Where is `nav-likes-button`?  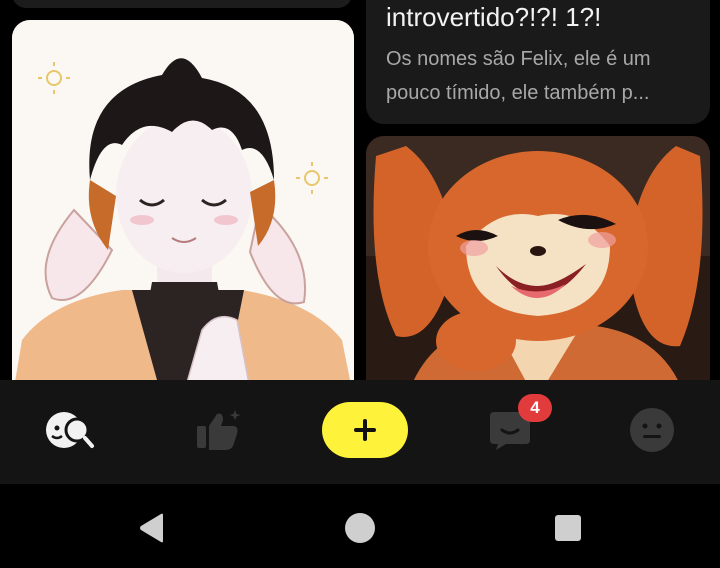
nav-likes-button is located at coordinates (218, 430).